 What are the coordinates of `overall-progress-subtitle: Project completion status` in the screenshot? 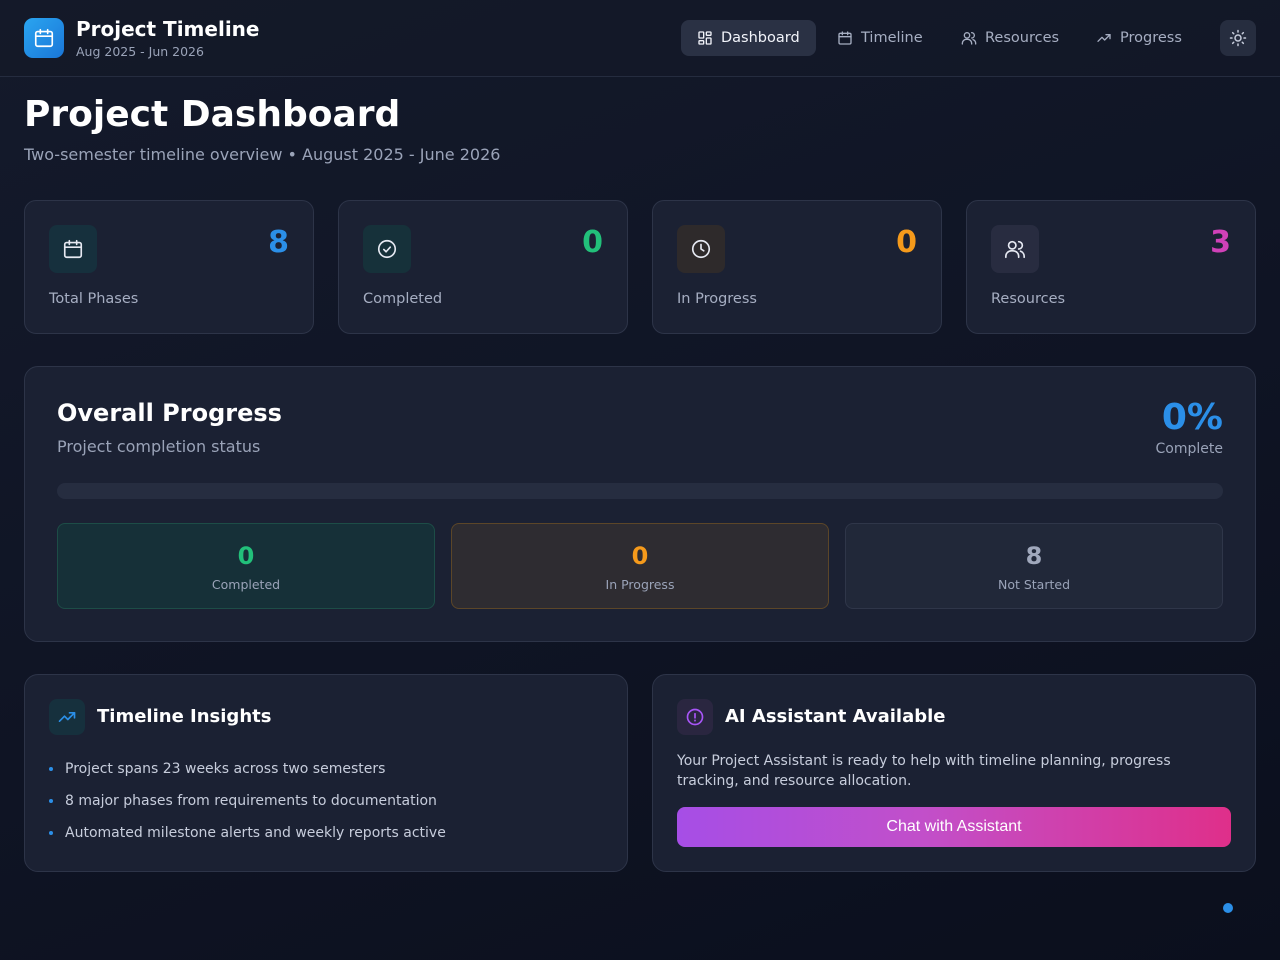 It's located at (159, 446).